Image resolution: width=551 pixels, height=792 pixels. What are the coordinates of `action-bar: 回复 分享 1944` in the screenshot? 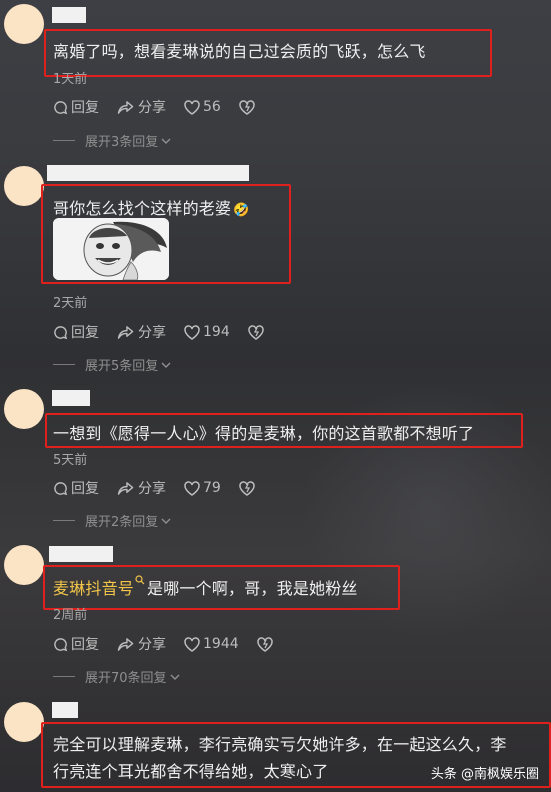 It's located at (173, 644).